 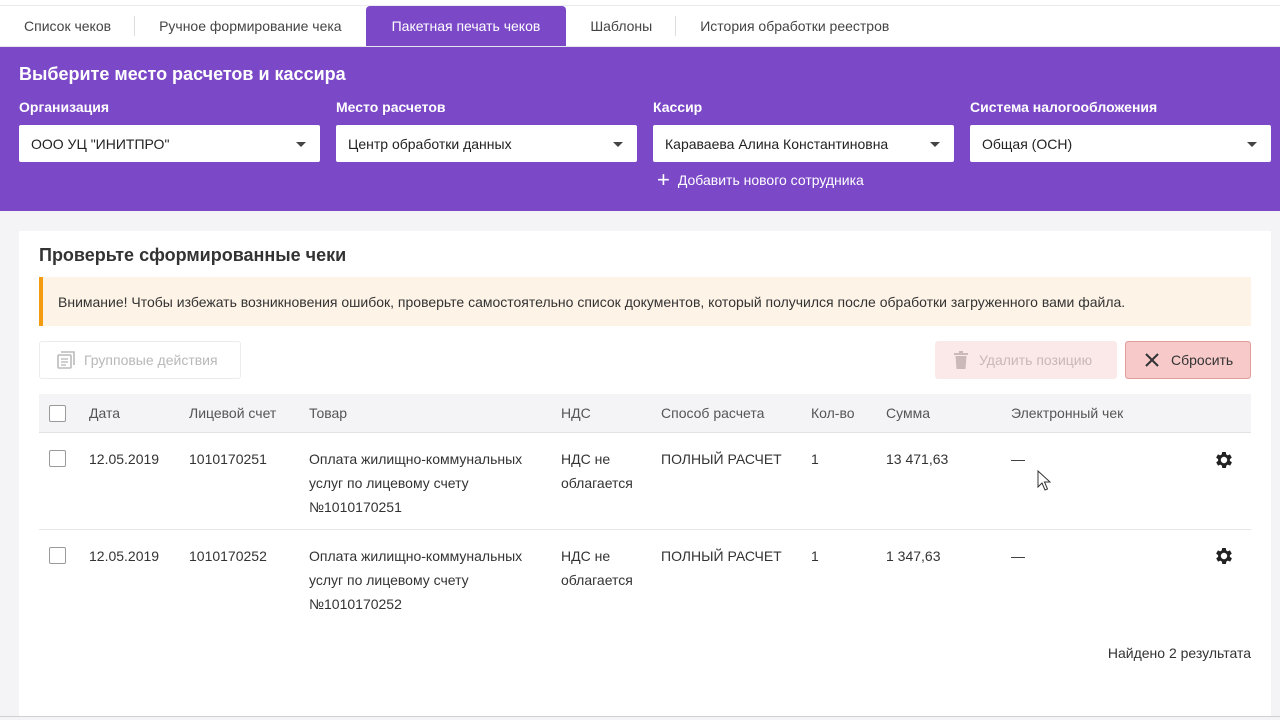 What do you see at coordinates (1064, 107) in the screenshot?
I see `tax-label: Система налогообложения` at bounding box center [1064, 107].